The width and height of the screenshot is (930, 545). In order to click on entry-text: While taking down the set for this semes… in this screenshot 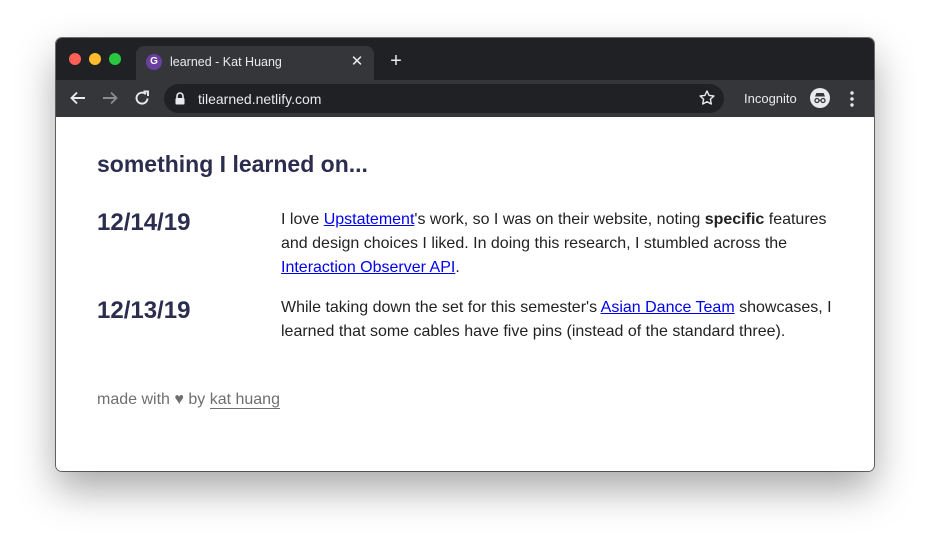, I will do `click(561, 320)`.